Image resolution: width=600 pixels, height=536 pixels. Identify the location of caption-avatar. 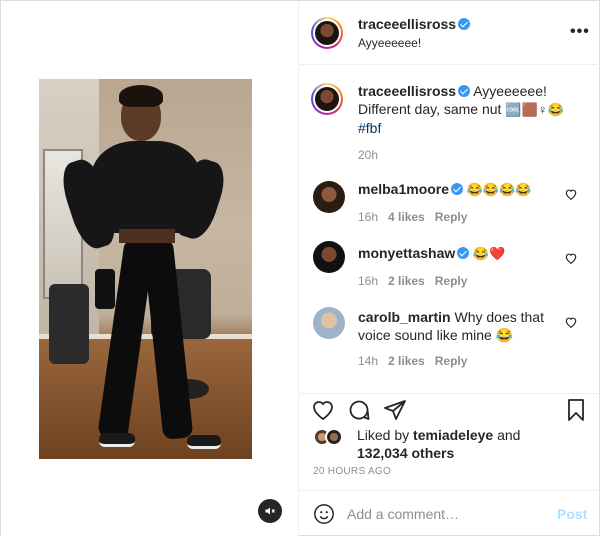
(327, 99).